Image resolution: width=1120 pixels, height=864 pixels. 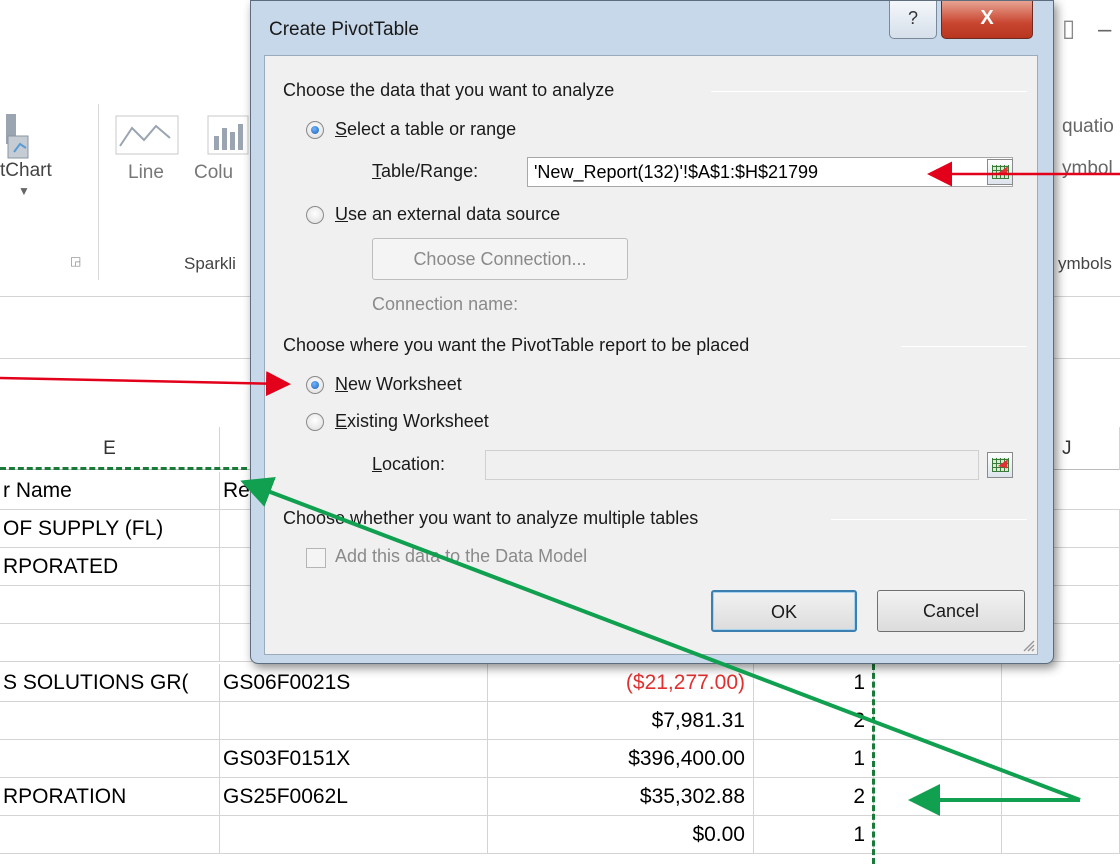 What do you see at coordinates (425, 171) in the screenshot?
I see `table-range-label: Table/Range:` at bounding box center [425, 171].